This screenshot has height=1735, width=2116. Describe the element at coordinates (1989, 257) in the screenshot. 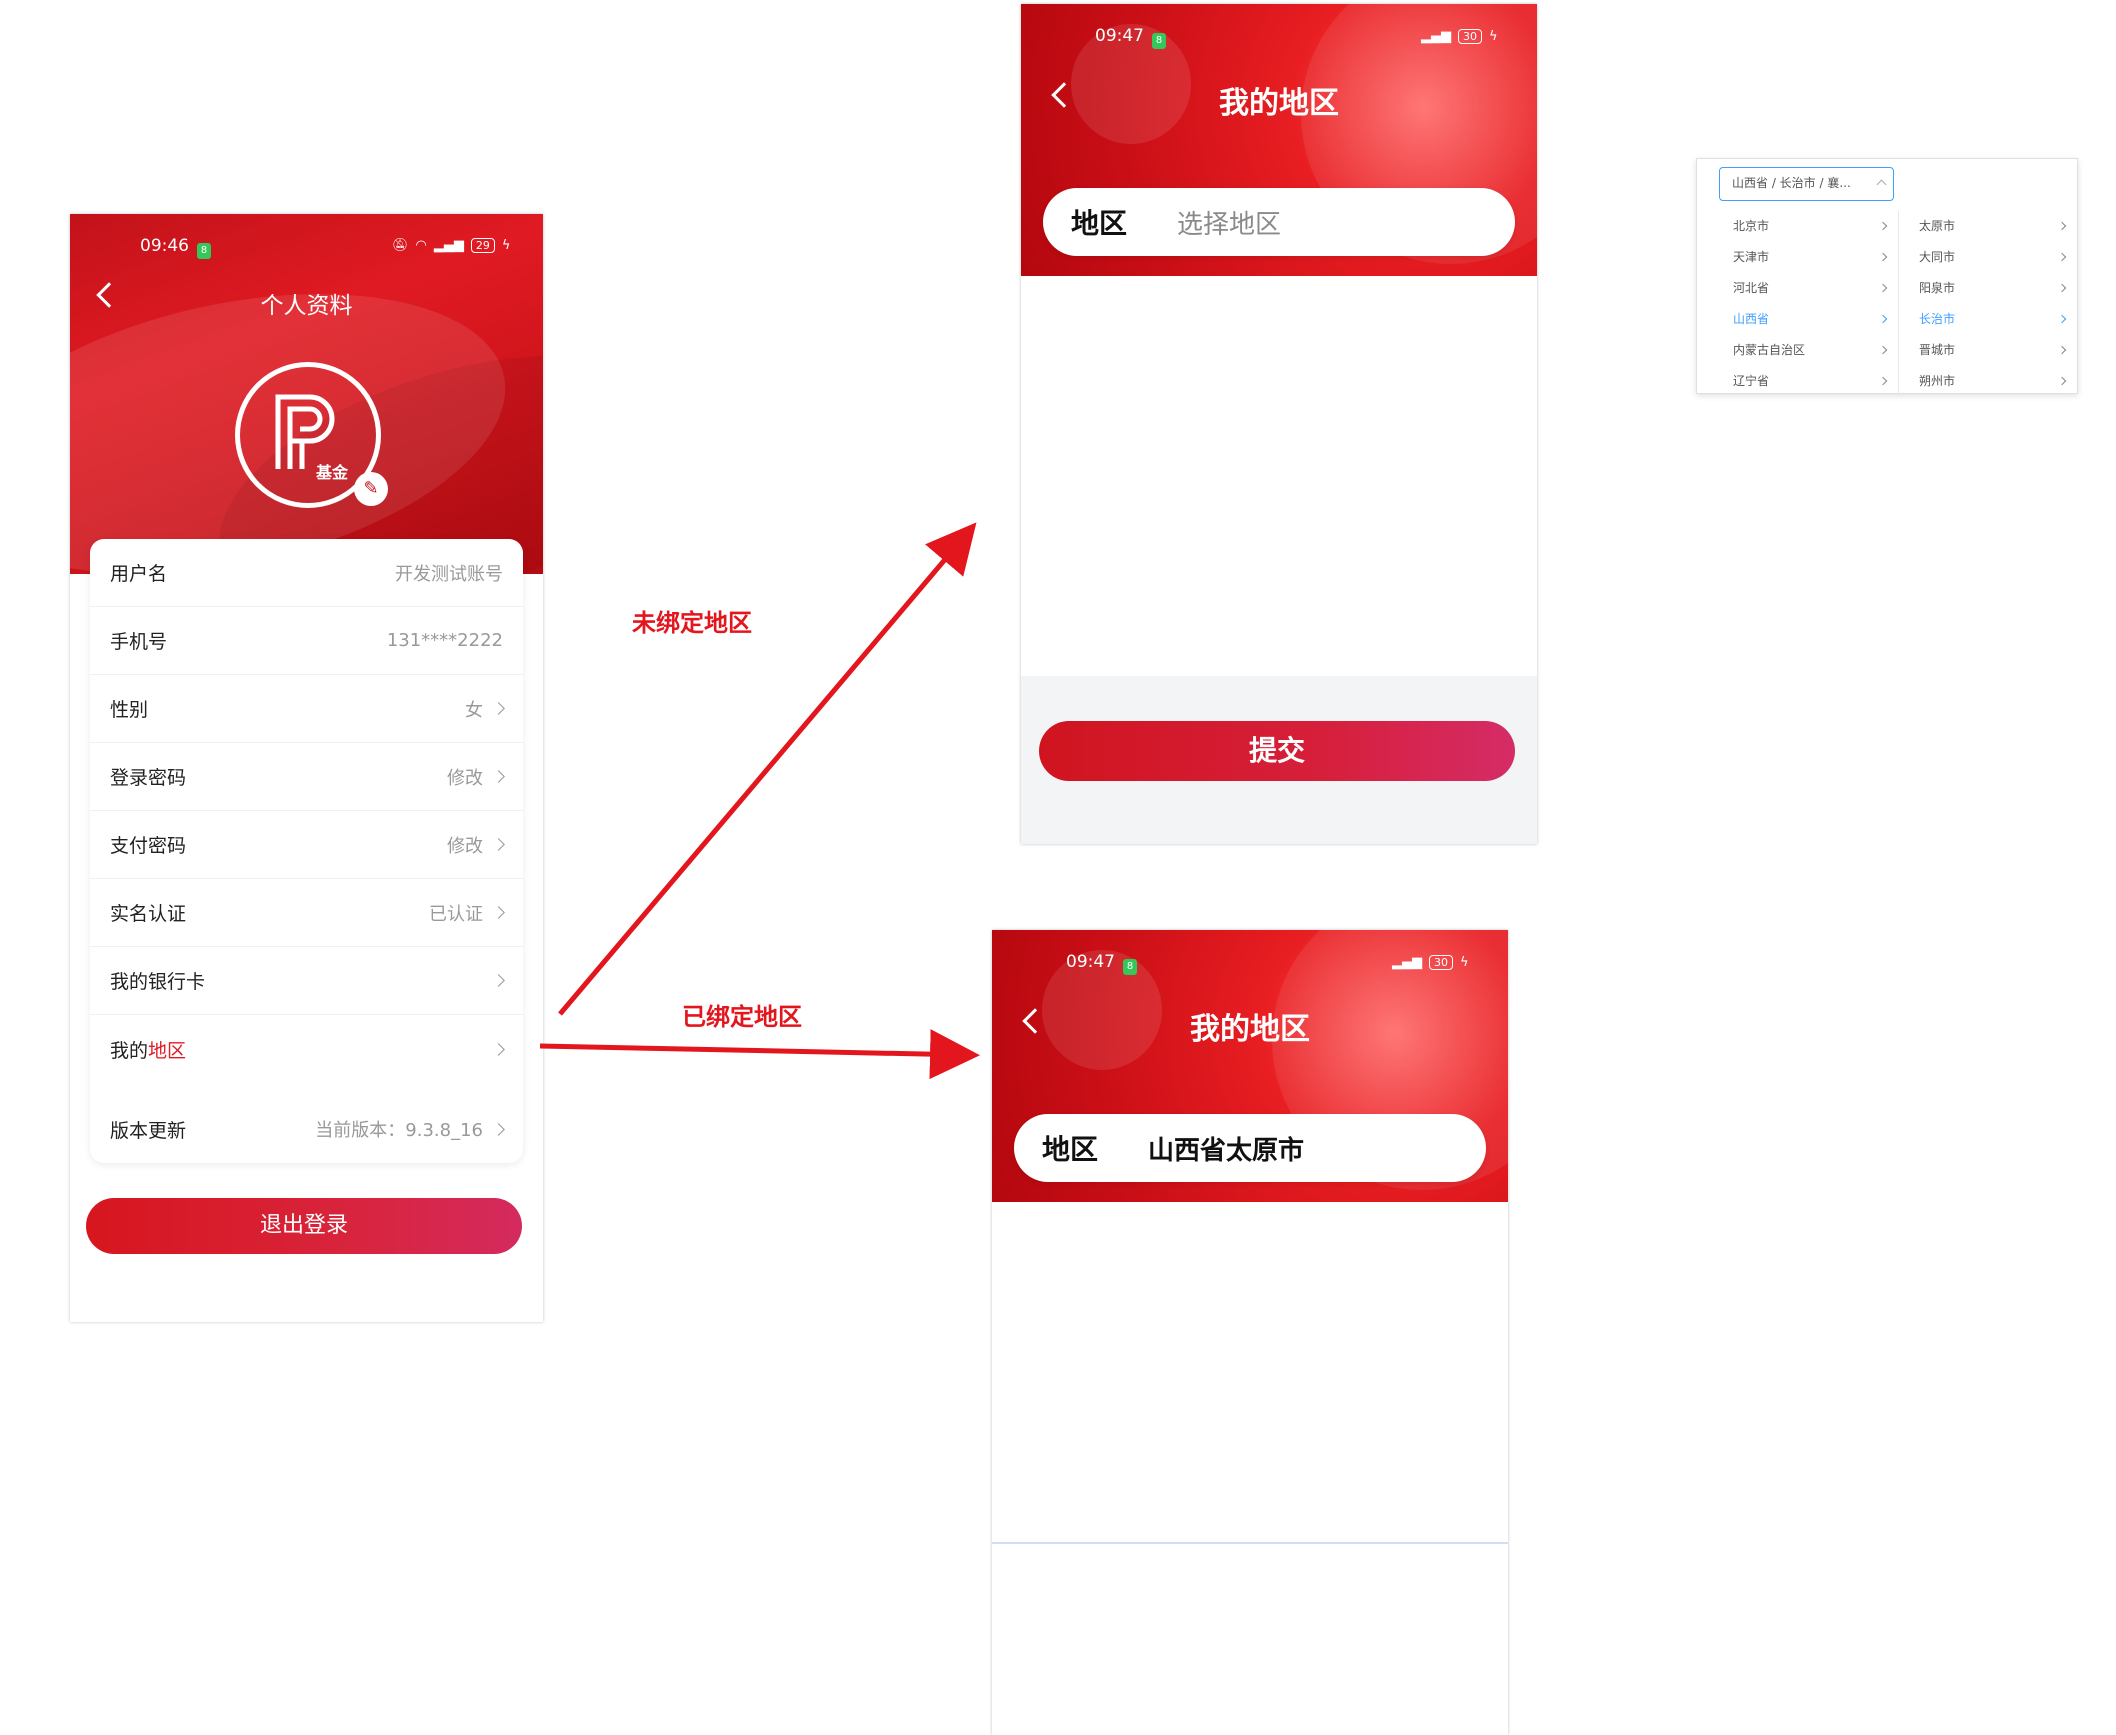

I see `cascader-option: 大同市` at that location.